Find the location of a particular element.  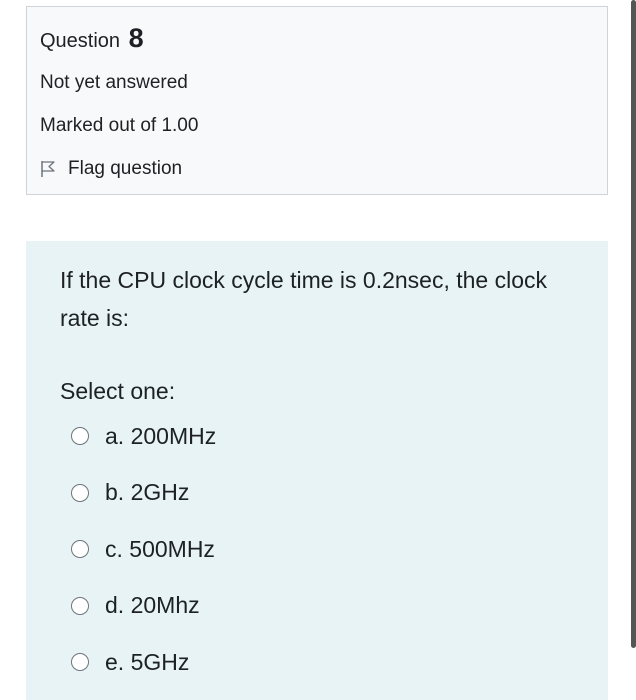

answer-label-d: d. 20Mhz is located at coordinates (152, 605).